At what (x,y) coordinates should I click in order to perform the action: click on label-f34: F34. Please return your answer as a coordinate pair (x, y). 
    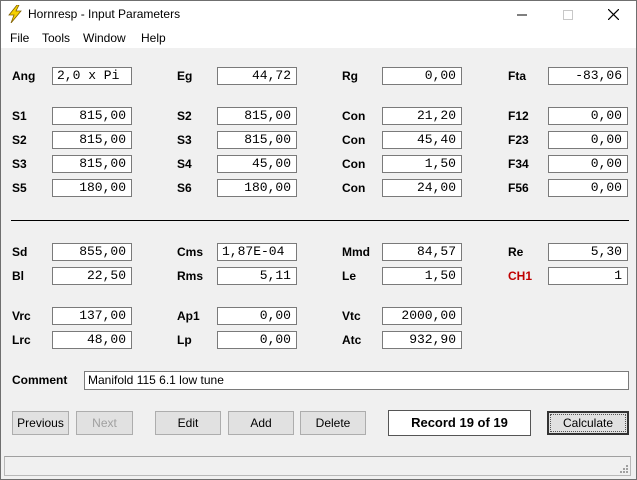
    Looking at the image, I should click on (518, 164).